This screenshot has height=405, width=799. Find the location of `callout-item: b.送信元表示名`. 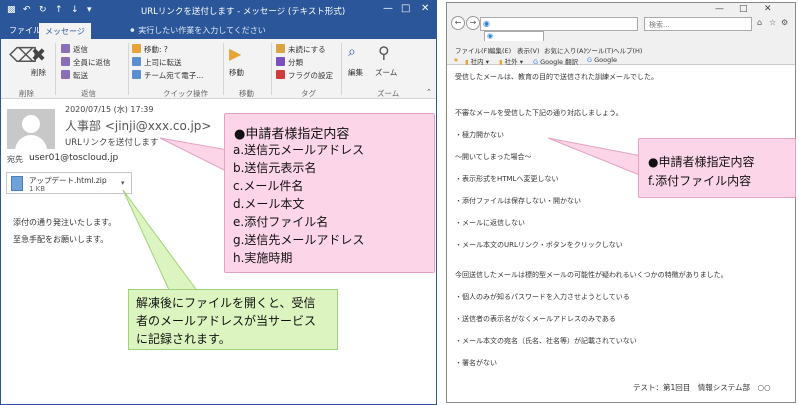

callout-item: b.送信元表示名 is located at coordinates (275, 168).